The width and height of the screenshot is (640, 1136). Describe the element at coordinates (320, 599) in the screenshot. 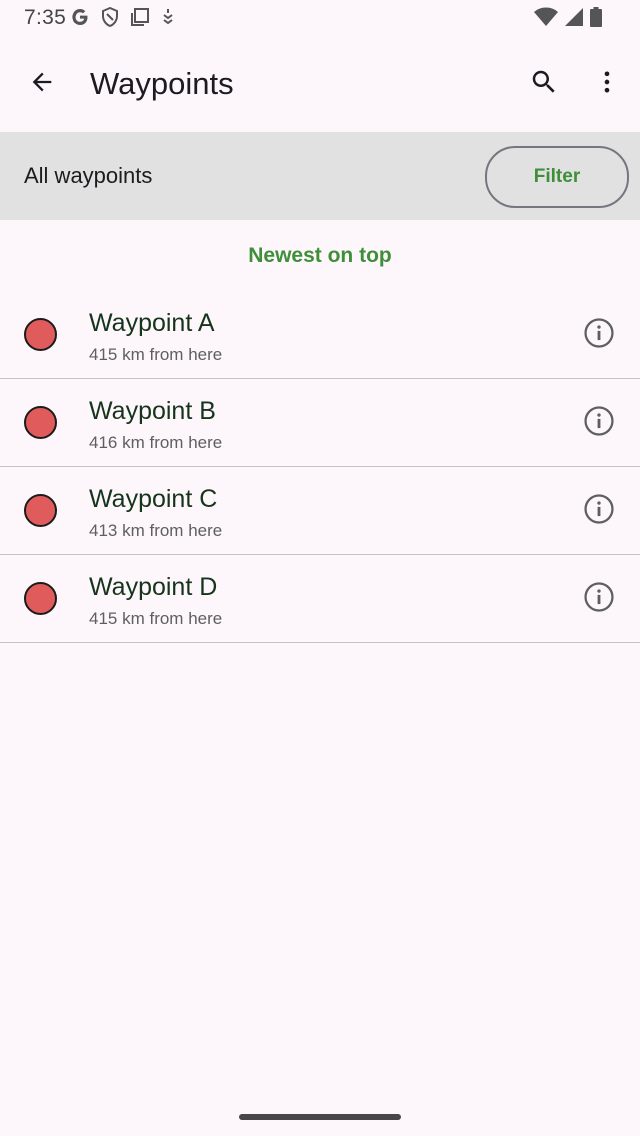

I see `list-item: Waypoint D 415 km from here` at that location.